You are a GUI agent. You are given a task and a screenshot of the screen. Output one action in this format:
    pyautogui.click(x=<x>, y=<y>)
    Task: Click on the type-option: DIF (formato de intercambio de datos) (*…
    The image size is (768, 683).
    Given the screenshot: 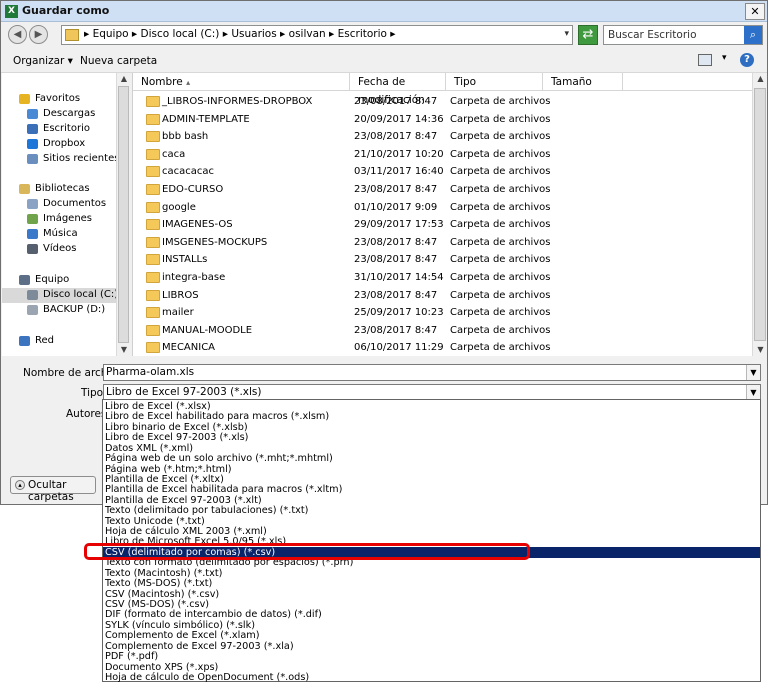 What is the action you would take?
    pyautogui.click(x=431, y=614)
    